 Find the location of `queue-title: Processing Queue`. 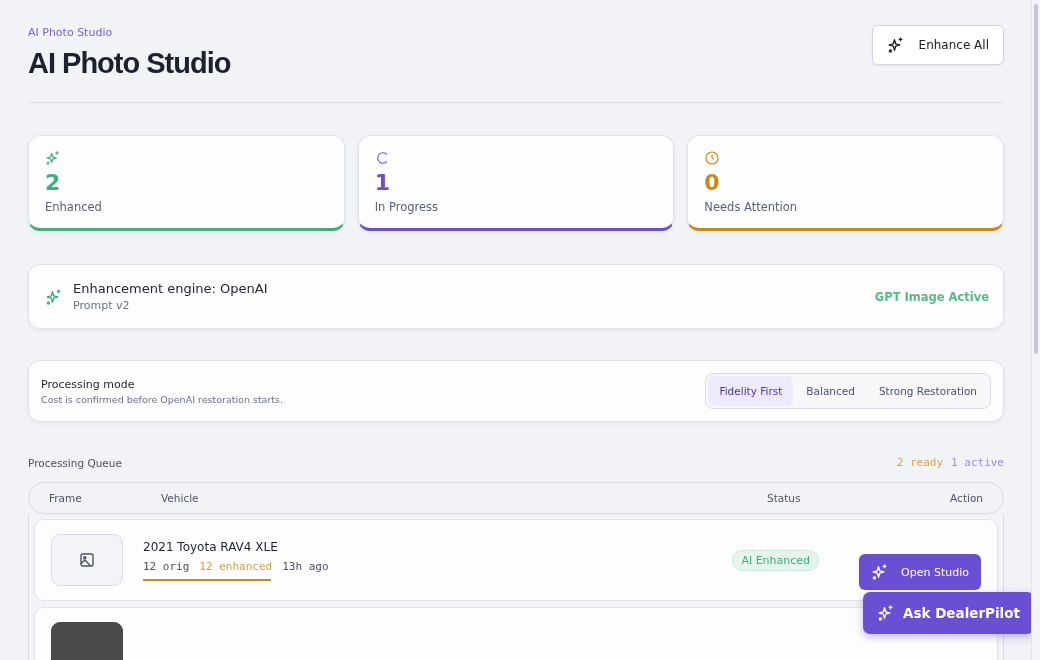

queue-title: Processing Queue is located at coordinates (75, 462).